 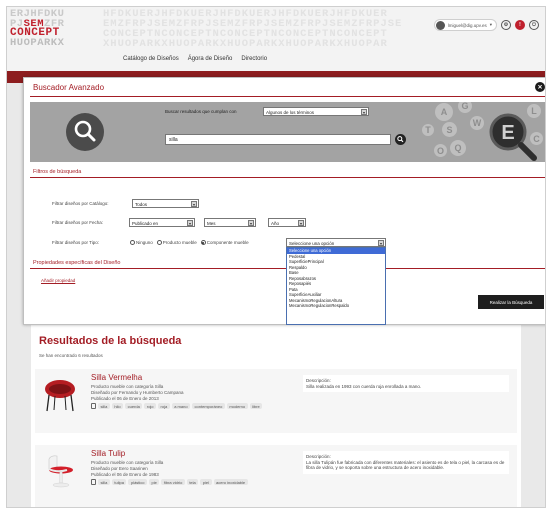 What do you see at coordinates (80, 203) in the screenshot?
I see `filter-catalog-label: Filtrar diseños por Catálogo:` at bounding box center [80, 203].